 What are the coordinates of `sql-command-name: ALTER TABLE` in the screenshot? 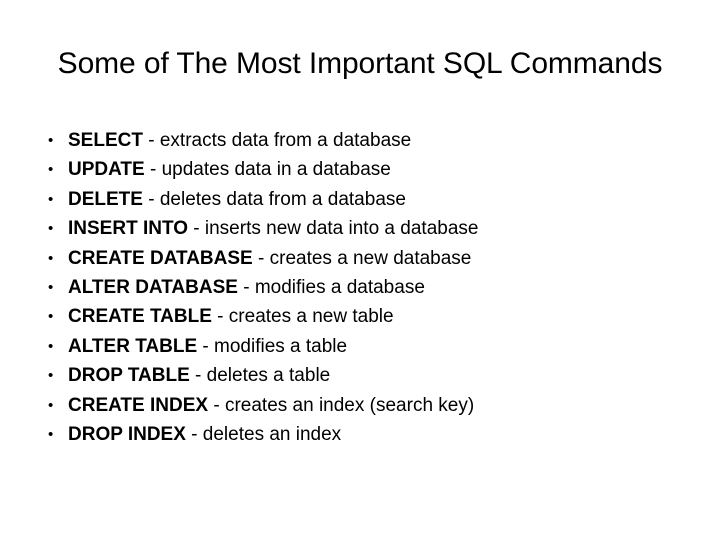 It's located at (133, 346).